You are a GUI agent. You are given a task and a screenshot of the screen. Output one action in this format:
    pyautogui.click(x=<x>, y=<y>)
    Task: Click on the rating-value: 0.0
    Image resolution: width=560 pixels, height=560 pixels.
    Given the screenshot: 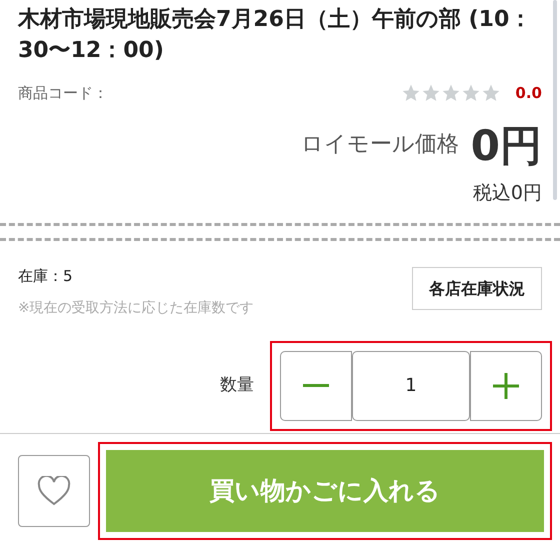 What is the action you would take?
    pyautogui.click(x=528, y=93)
    